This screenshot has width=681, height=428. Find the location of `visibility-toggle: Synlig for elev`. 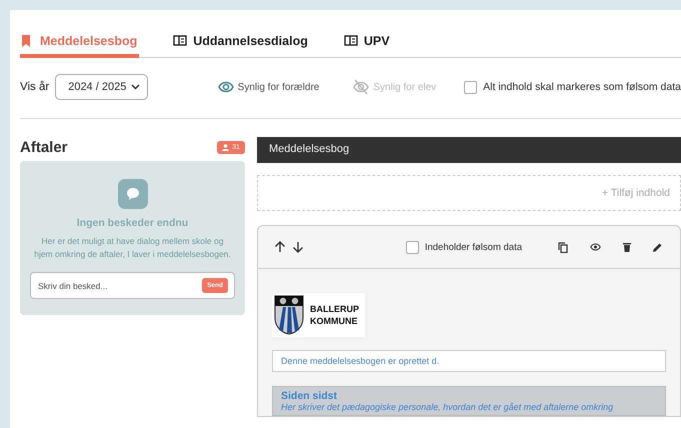

visibility-toggle: Synlig for elev is located at coordinates (394, 87).